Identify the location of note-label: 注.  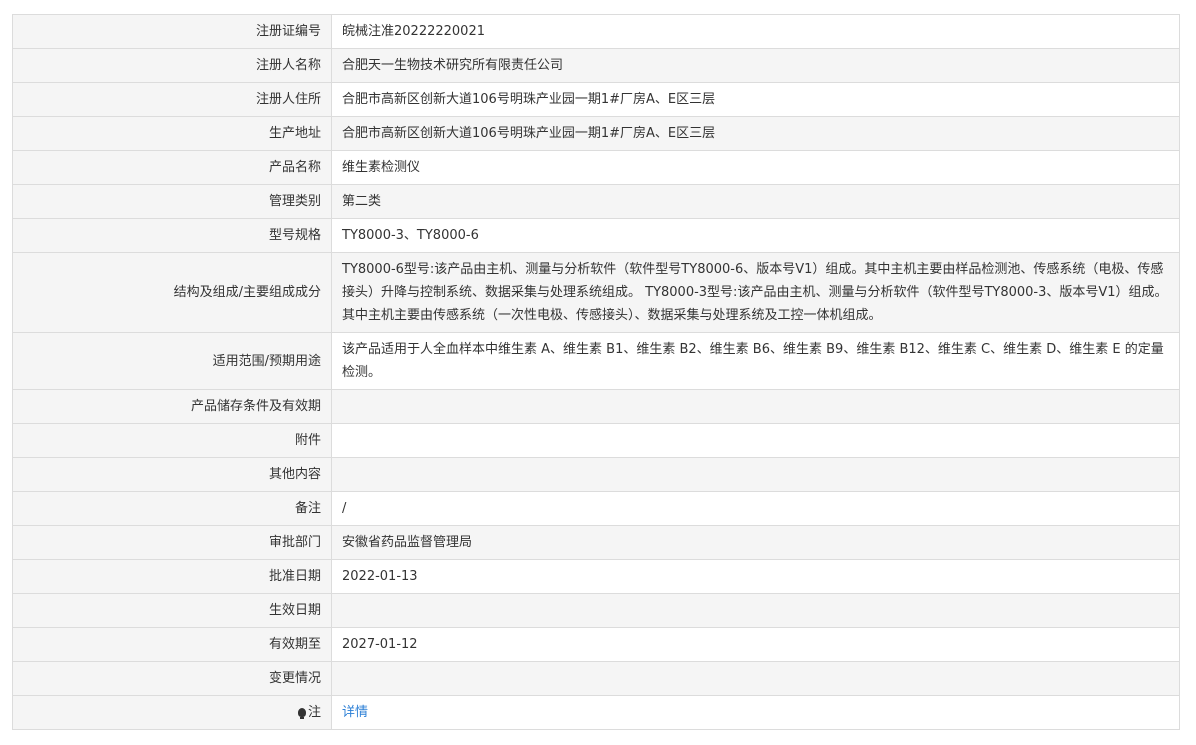
(314, 712).